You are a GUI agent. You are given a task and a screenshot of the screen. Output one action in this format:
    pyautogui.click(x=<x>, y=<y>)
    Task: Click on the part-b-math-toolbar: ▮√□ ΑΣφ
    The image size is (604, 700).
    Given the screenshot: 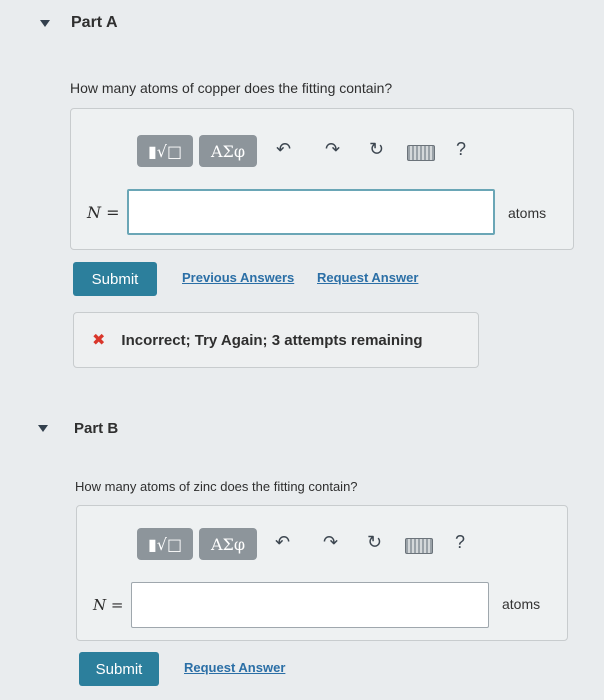 What is the action you would take?
    pyautogui.click(x=197, y=544)
    